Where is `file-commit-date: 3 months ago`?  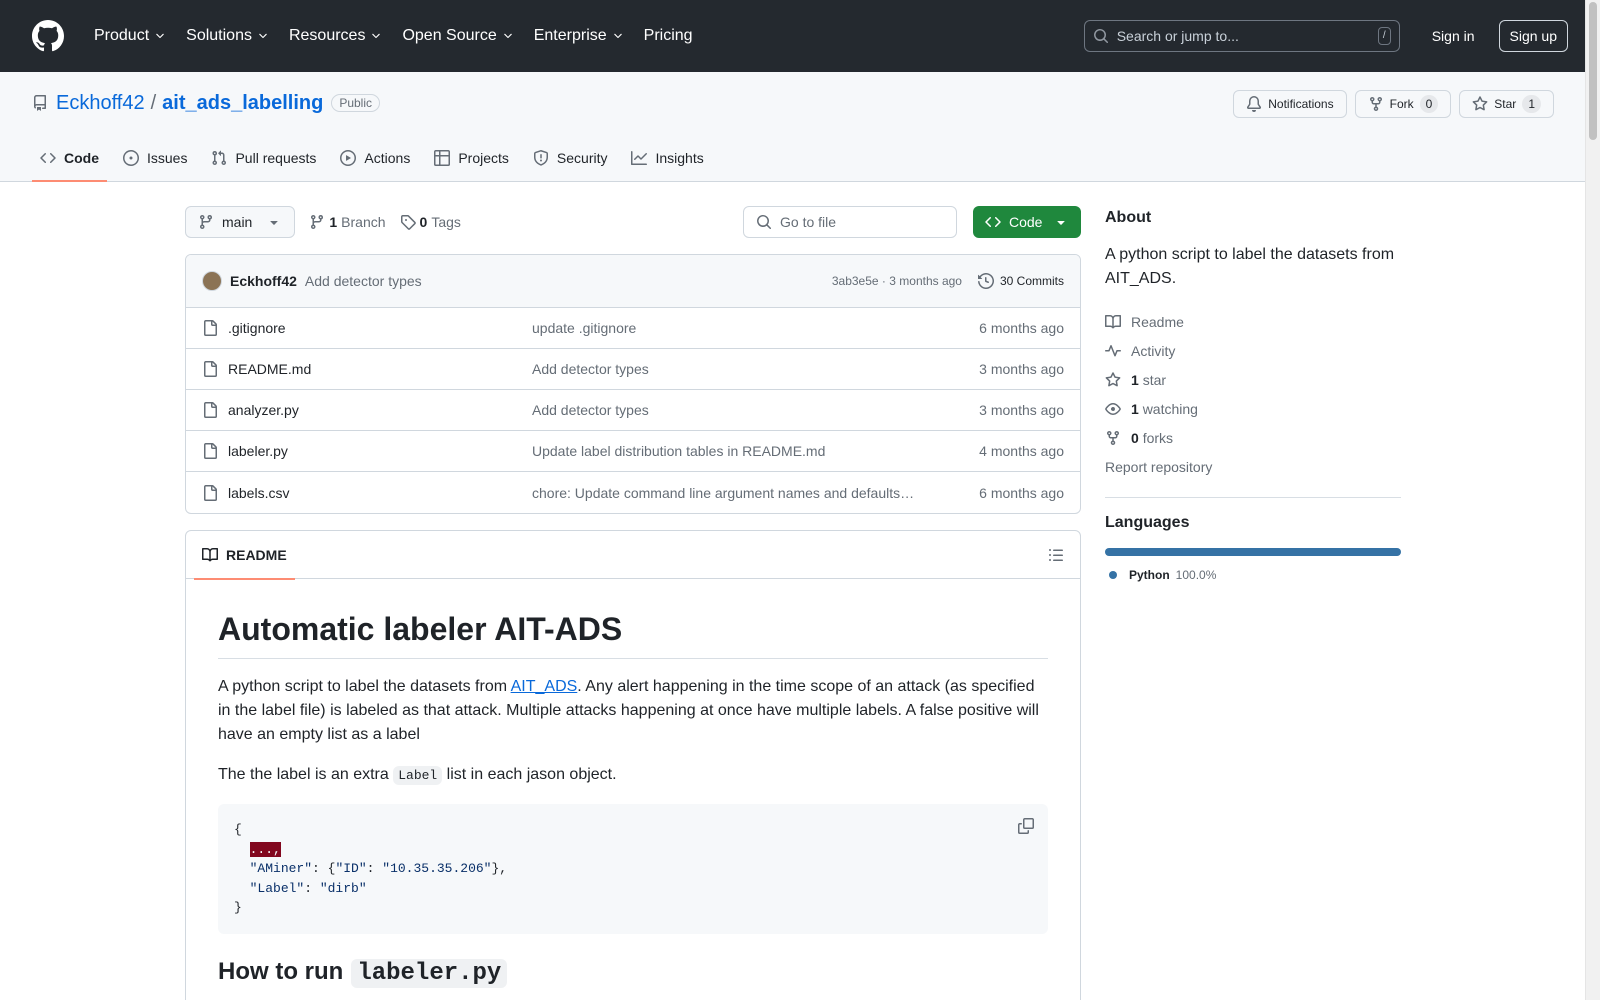 file-commit-date: 3 months ago is located at coordinates (1021, 369).